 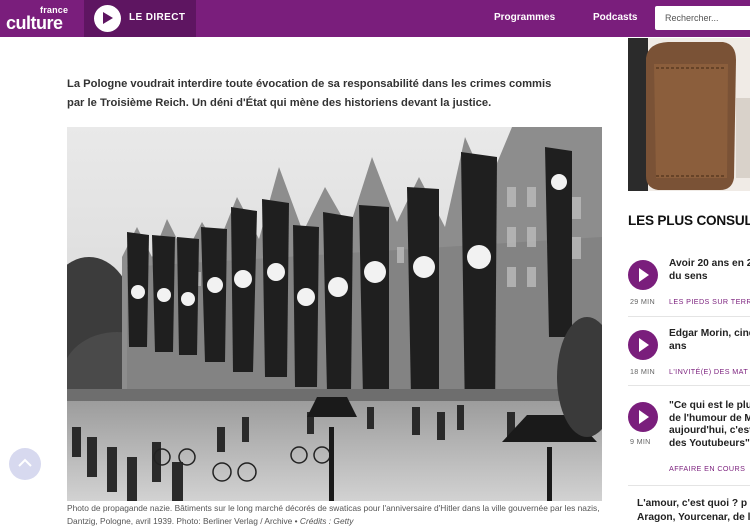 What do you see at coordinates (689, 220) in the screenshot?
I see `most-consulted-title: LES PLUS CONSULT` at bounding box center [689, 220].